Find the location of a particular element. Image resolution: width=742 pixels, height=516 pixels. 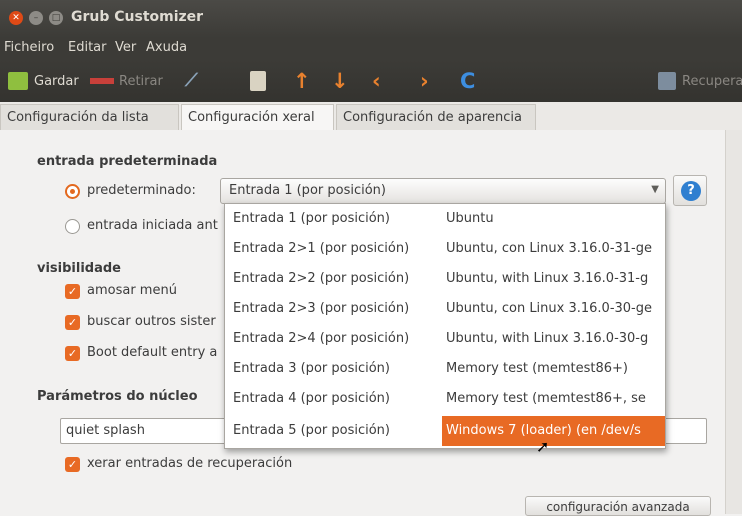

advanced-settings-button: configuración avanzada is located at coordinates (618, 506).